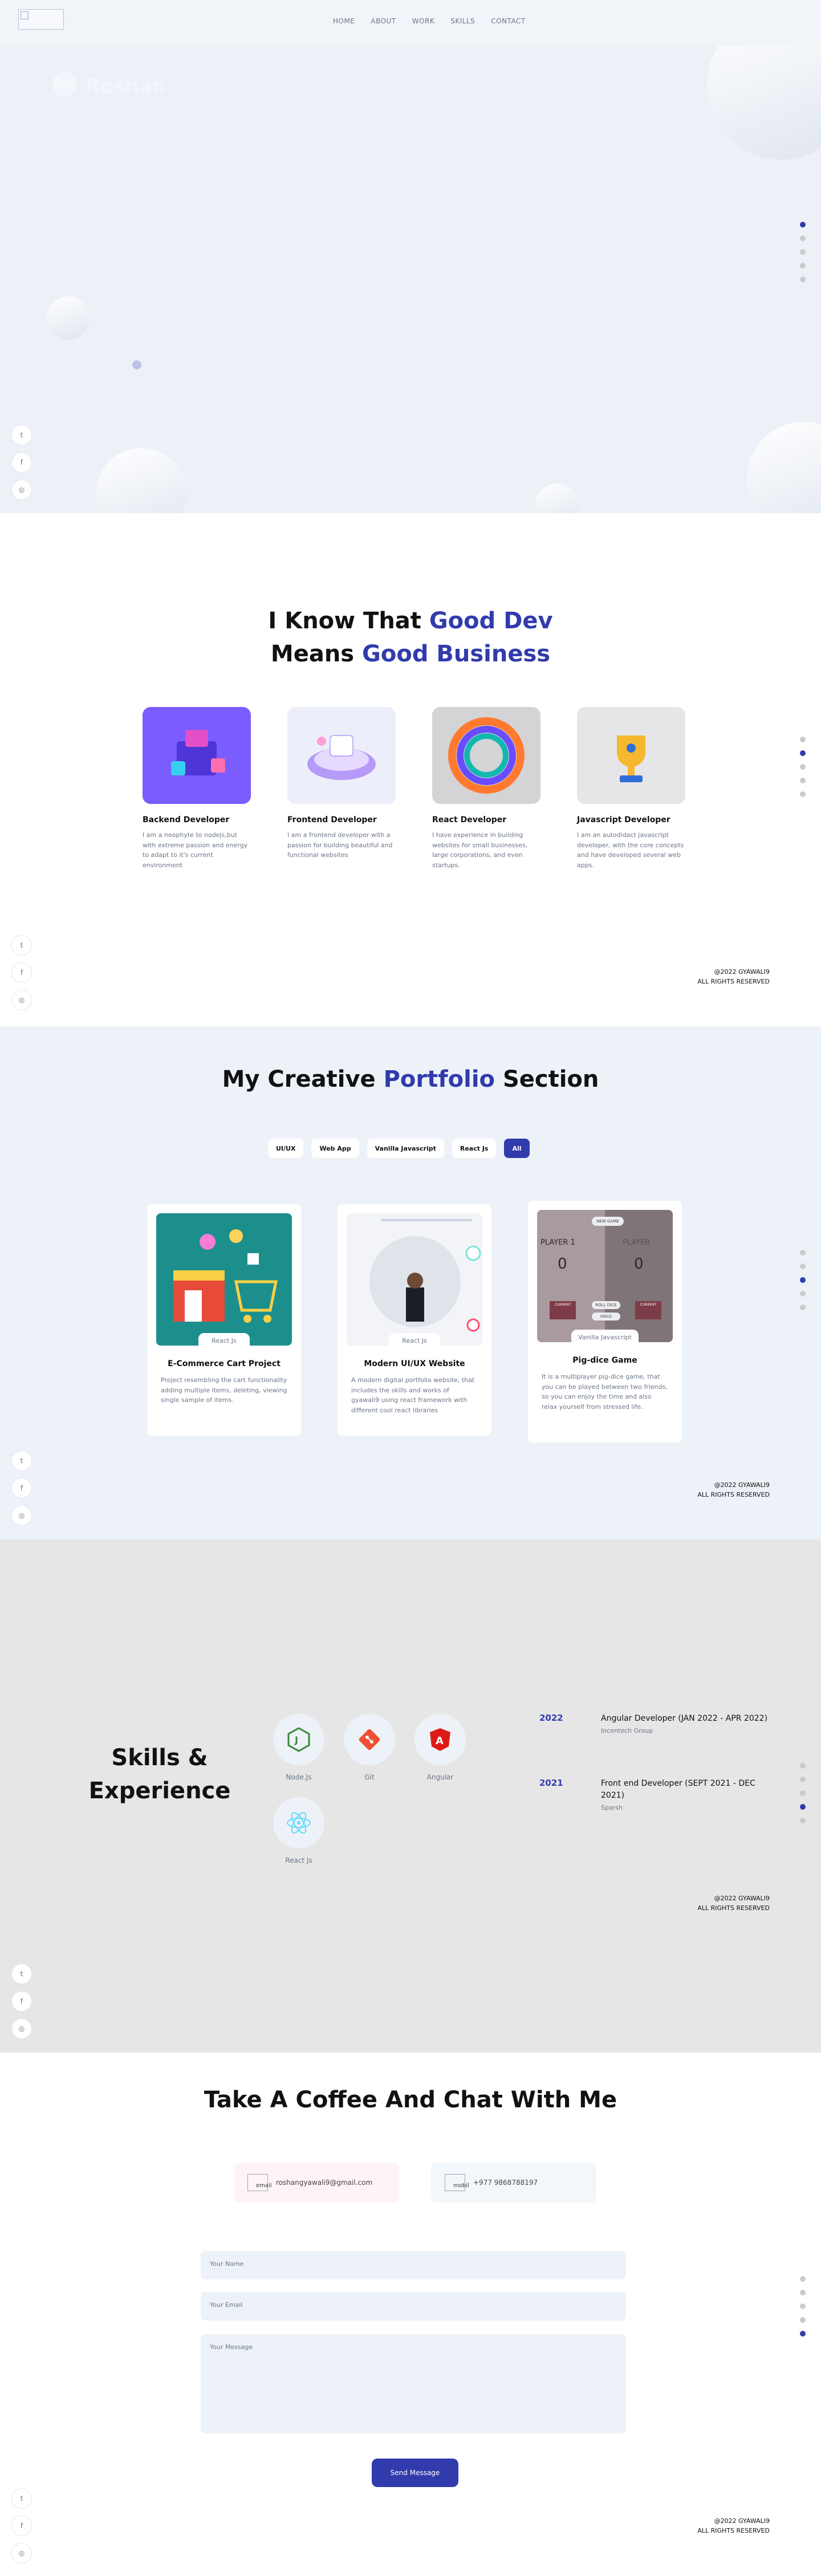 This screenshot has height=2576, width=821. I want to click on wave-hand-icon, so click(64, 84).